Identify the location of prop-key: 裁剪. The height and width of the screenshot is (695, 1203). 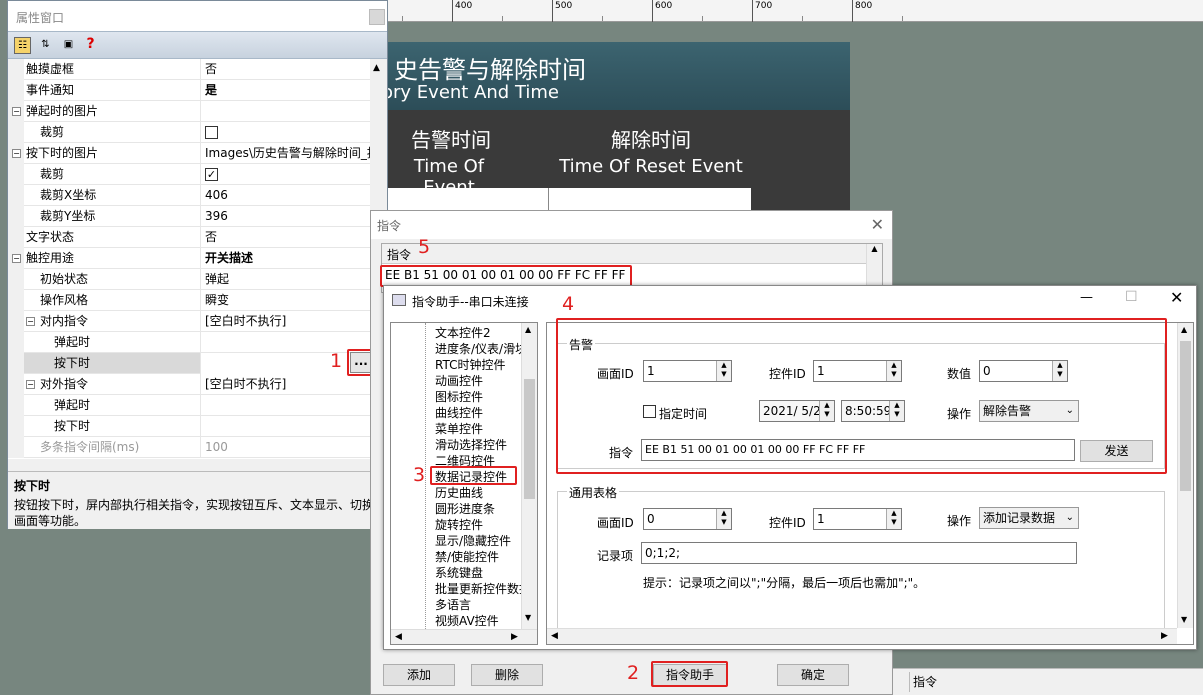
(52, 174).